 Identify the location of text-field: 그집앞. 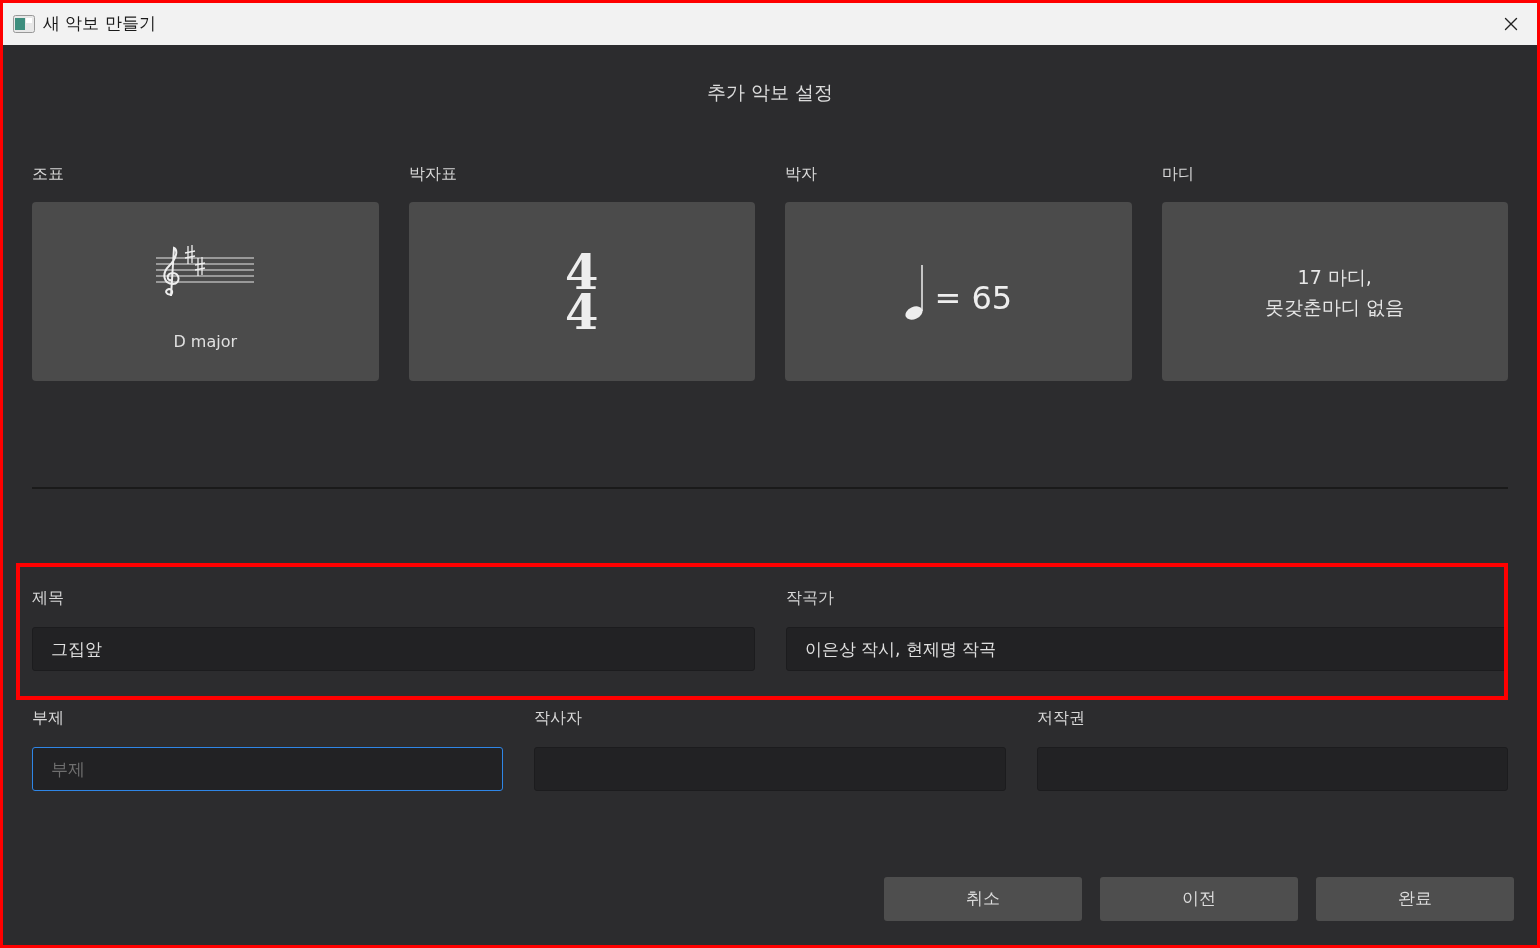
(393, 649).